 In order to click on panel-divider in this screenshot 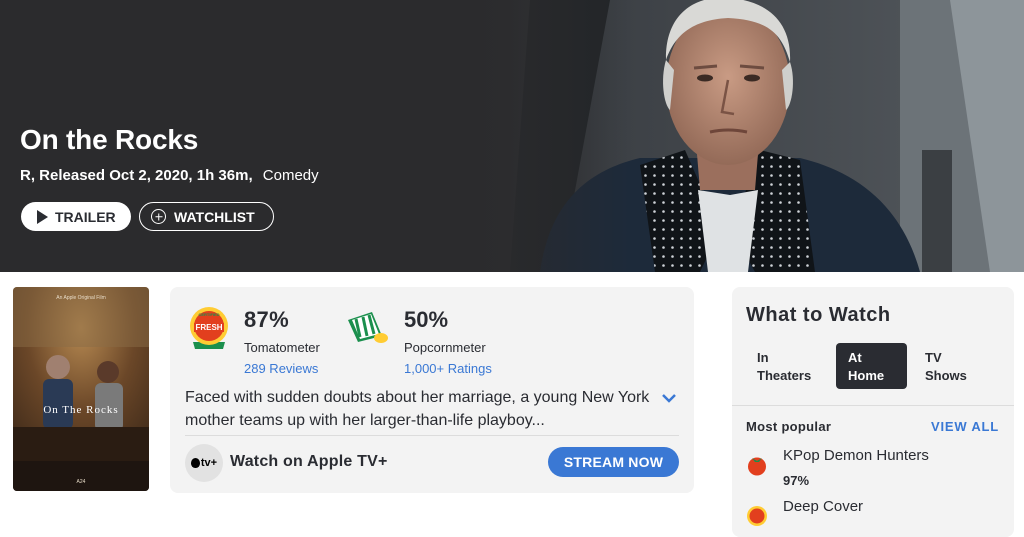, I will do `click(873, 405)`.